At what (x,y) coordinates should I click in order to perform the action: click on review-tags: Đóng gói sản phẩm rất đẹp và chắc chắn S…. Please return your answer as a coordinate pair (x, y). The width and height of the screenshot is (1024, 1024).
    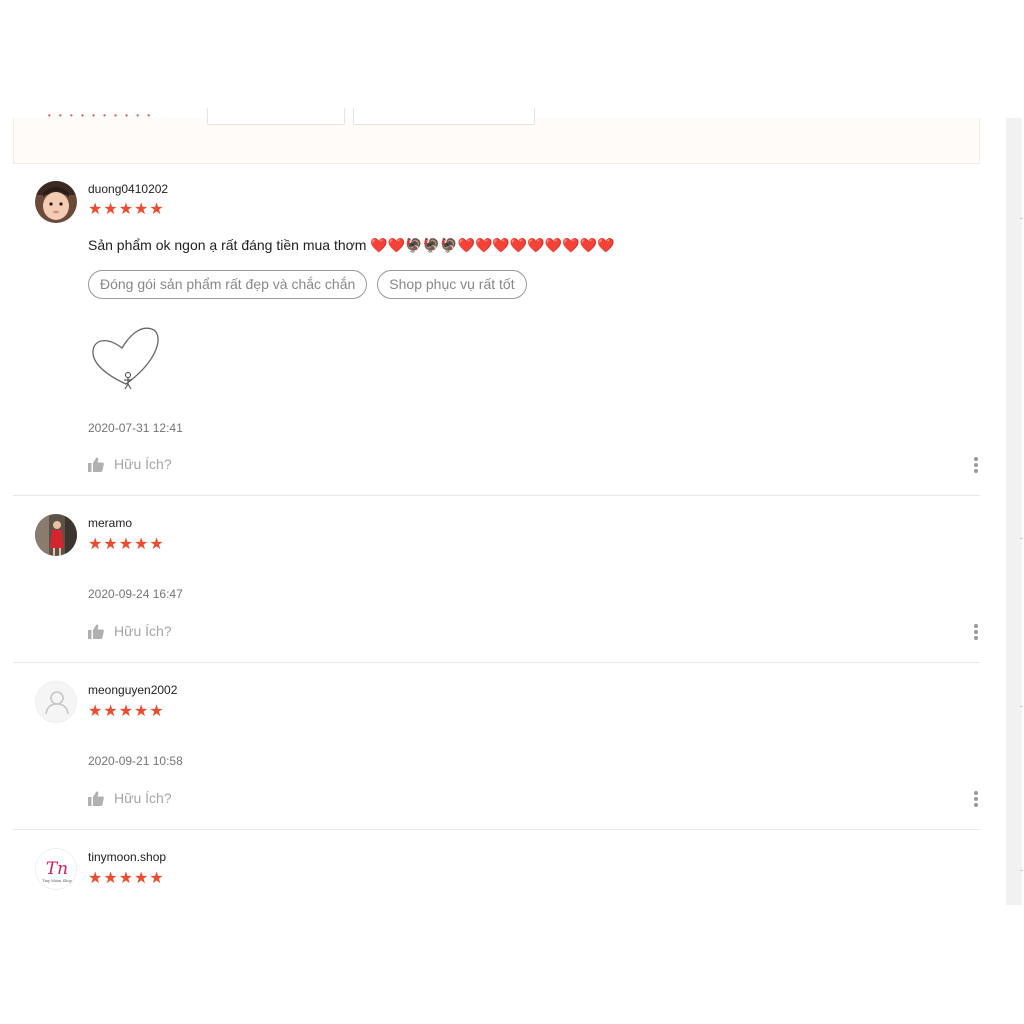
    Looking at the image, I should click on (307, 284).